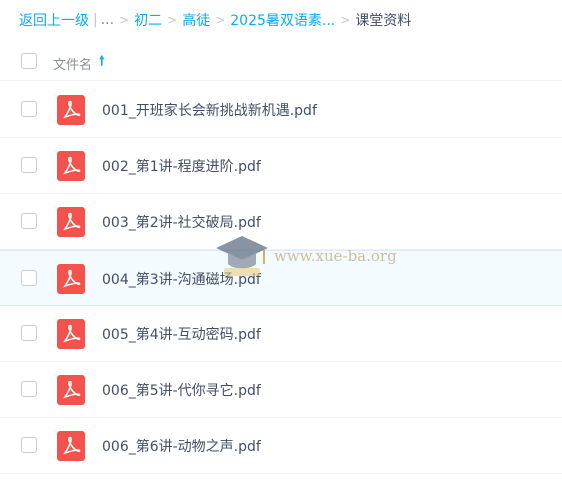 This screenshot has height=484, width=562. What do you see at coordinates (181, 446) in the screenshot?
I see `file-name: 006_第6讲-动物之声.pdf` at bounding box center [181, 446].